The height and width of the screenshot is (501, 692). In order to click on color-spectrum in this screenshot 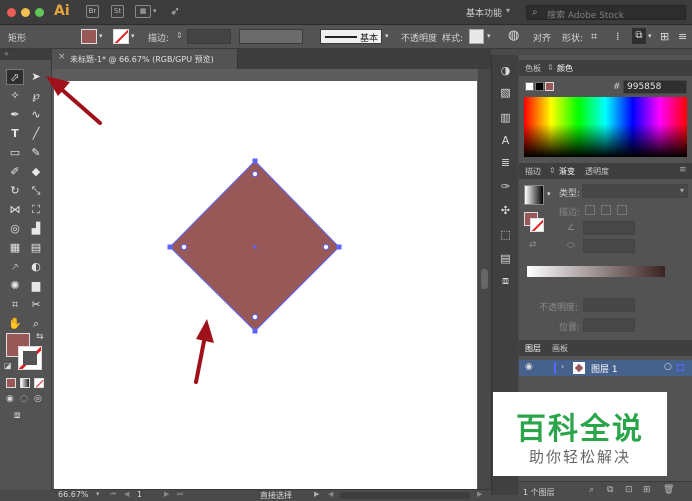, I will do `click(605, 127)`.